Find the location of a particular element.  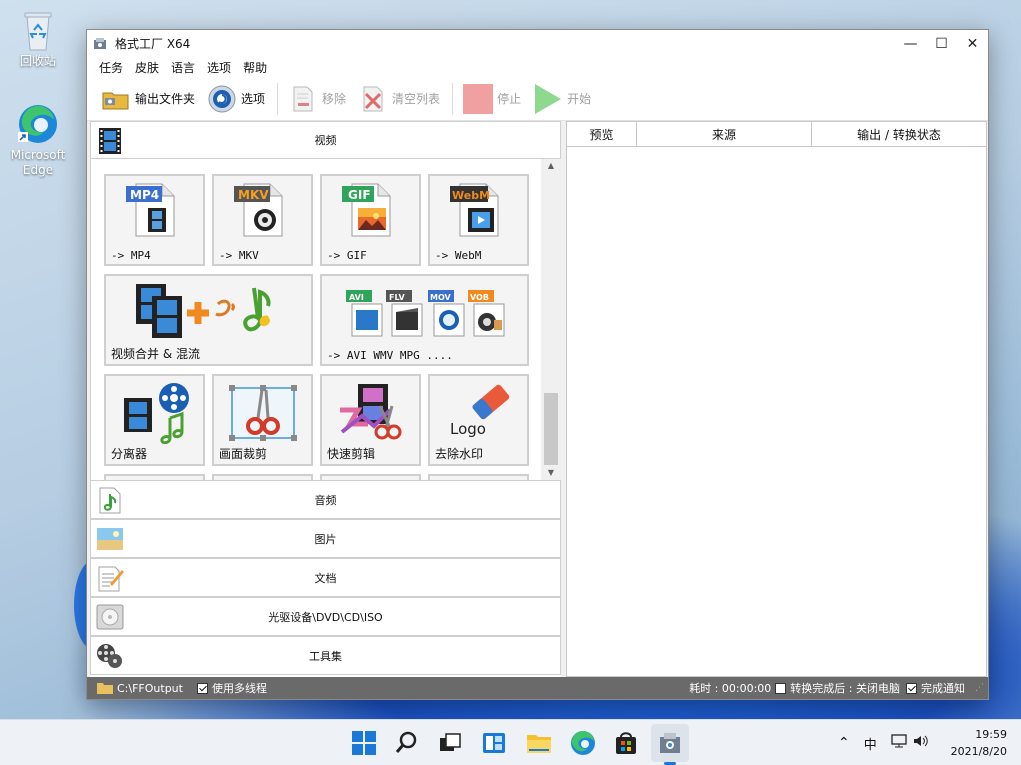

tile-to-mkv: MKV -> MKV is located at coordinates (262, 220).